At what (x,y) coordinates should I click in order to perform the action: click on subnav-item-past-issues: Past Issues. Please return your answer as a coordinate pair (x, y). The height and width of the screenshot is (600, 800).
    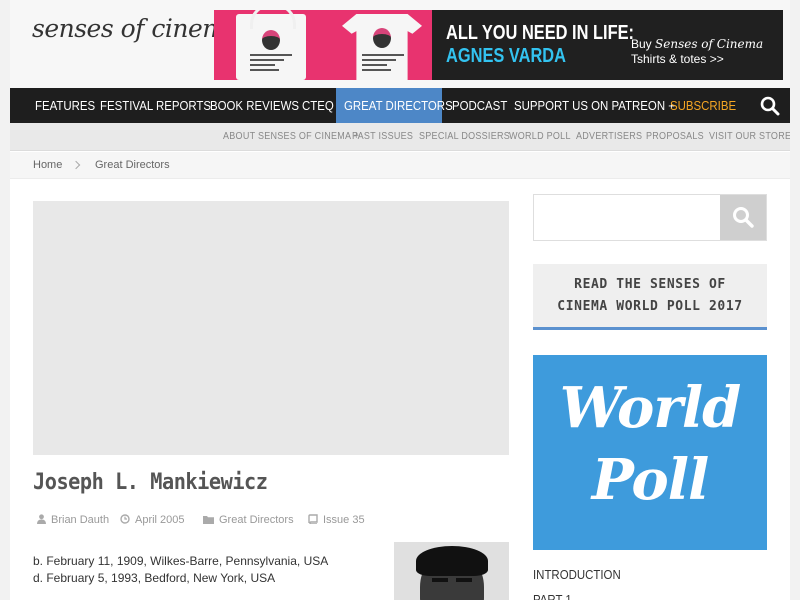
    Looking at the image, I should click on (386, 137).